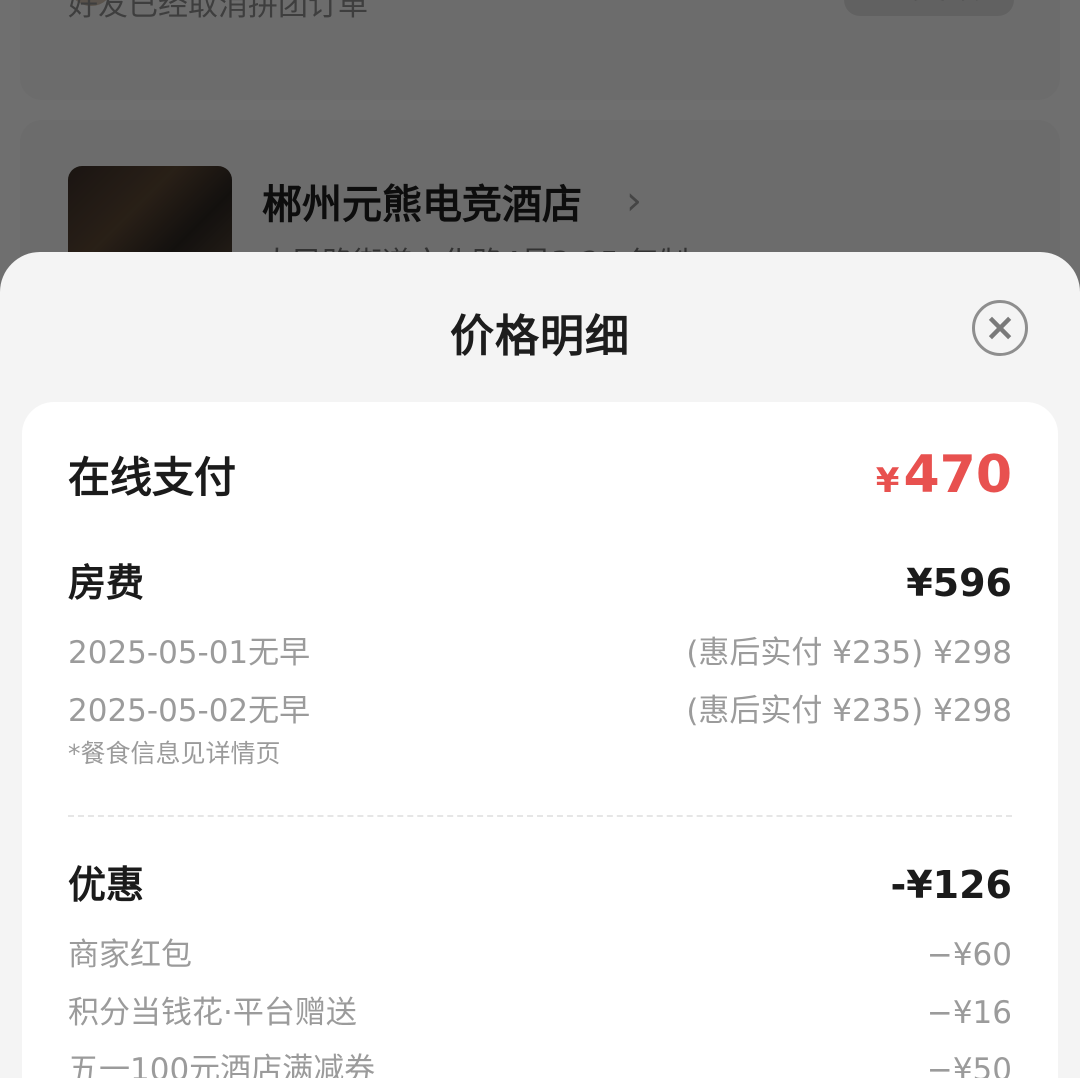 This screenshot has height=1078, width=1080. Describe the element at coordinates (540, 649) in the screenshot. I see `room-night-row: 2025-05-01无早 (惠后实付 ¥235) ¥298` at that location.